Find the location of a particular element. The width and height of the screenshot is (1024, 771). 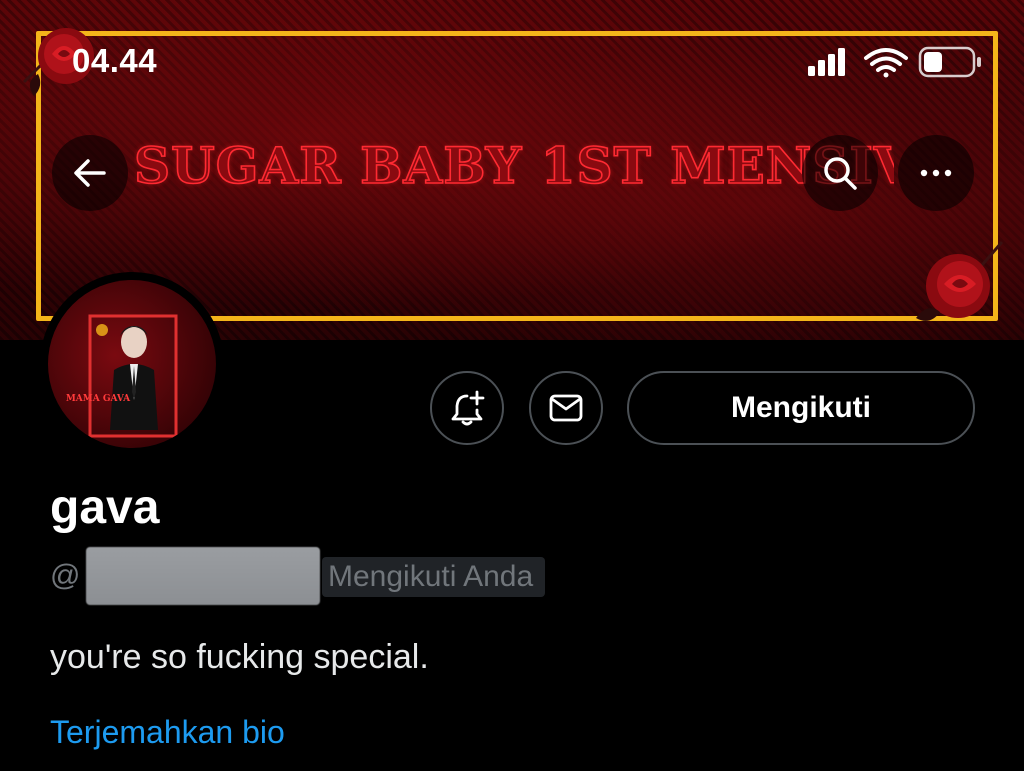

handle-redacted is located at coordinates (203, 576).